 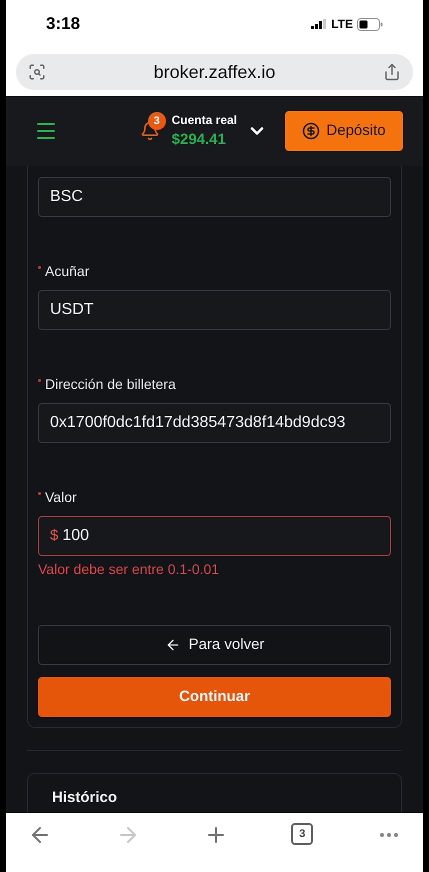 I want to click on deposit-button: Depósito, so click(x=344, y=131).